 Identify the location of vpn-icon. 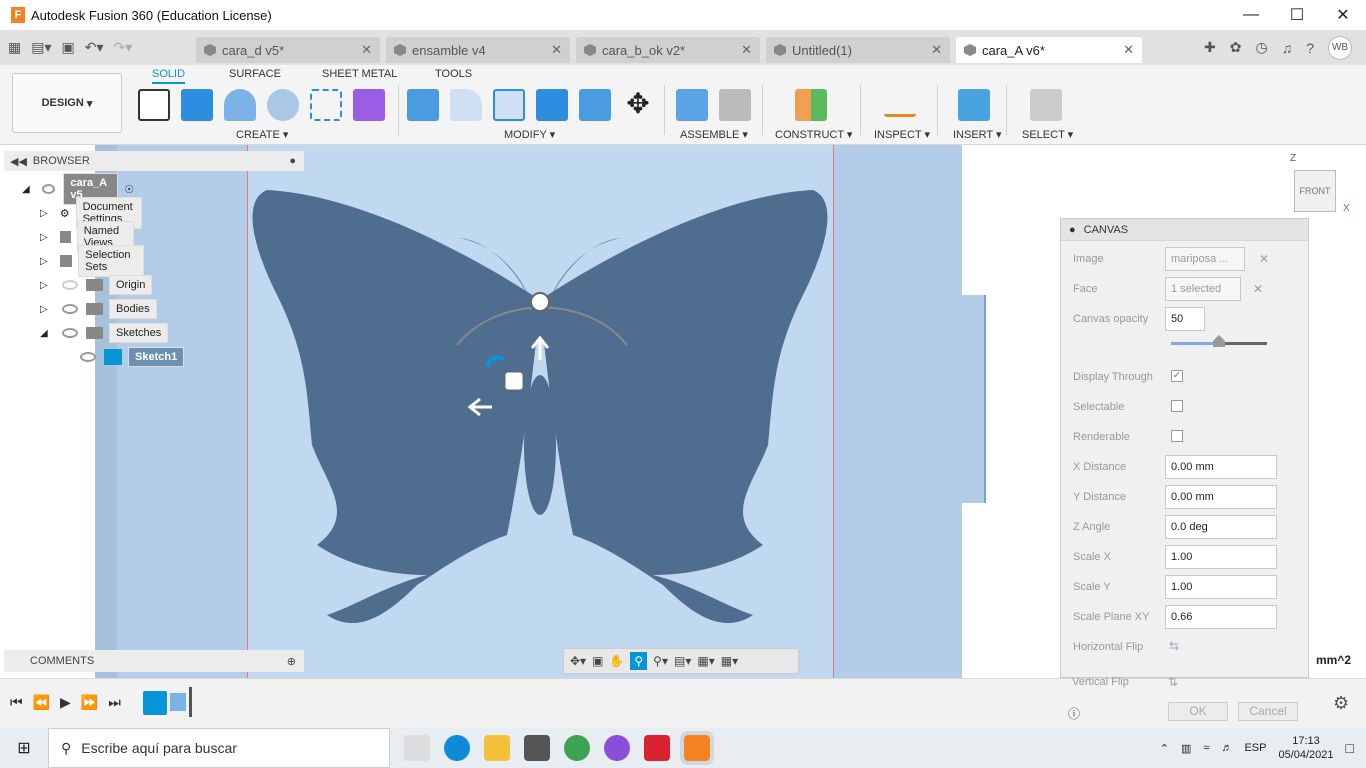
(617, 748).